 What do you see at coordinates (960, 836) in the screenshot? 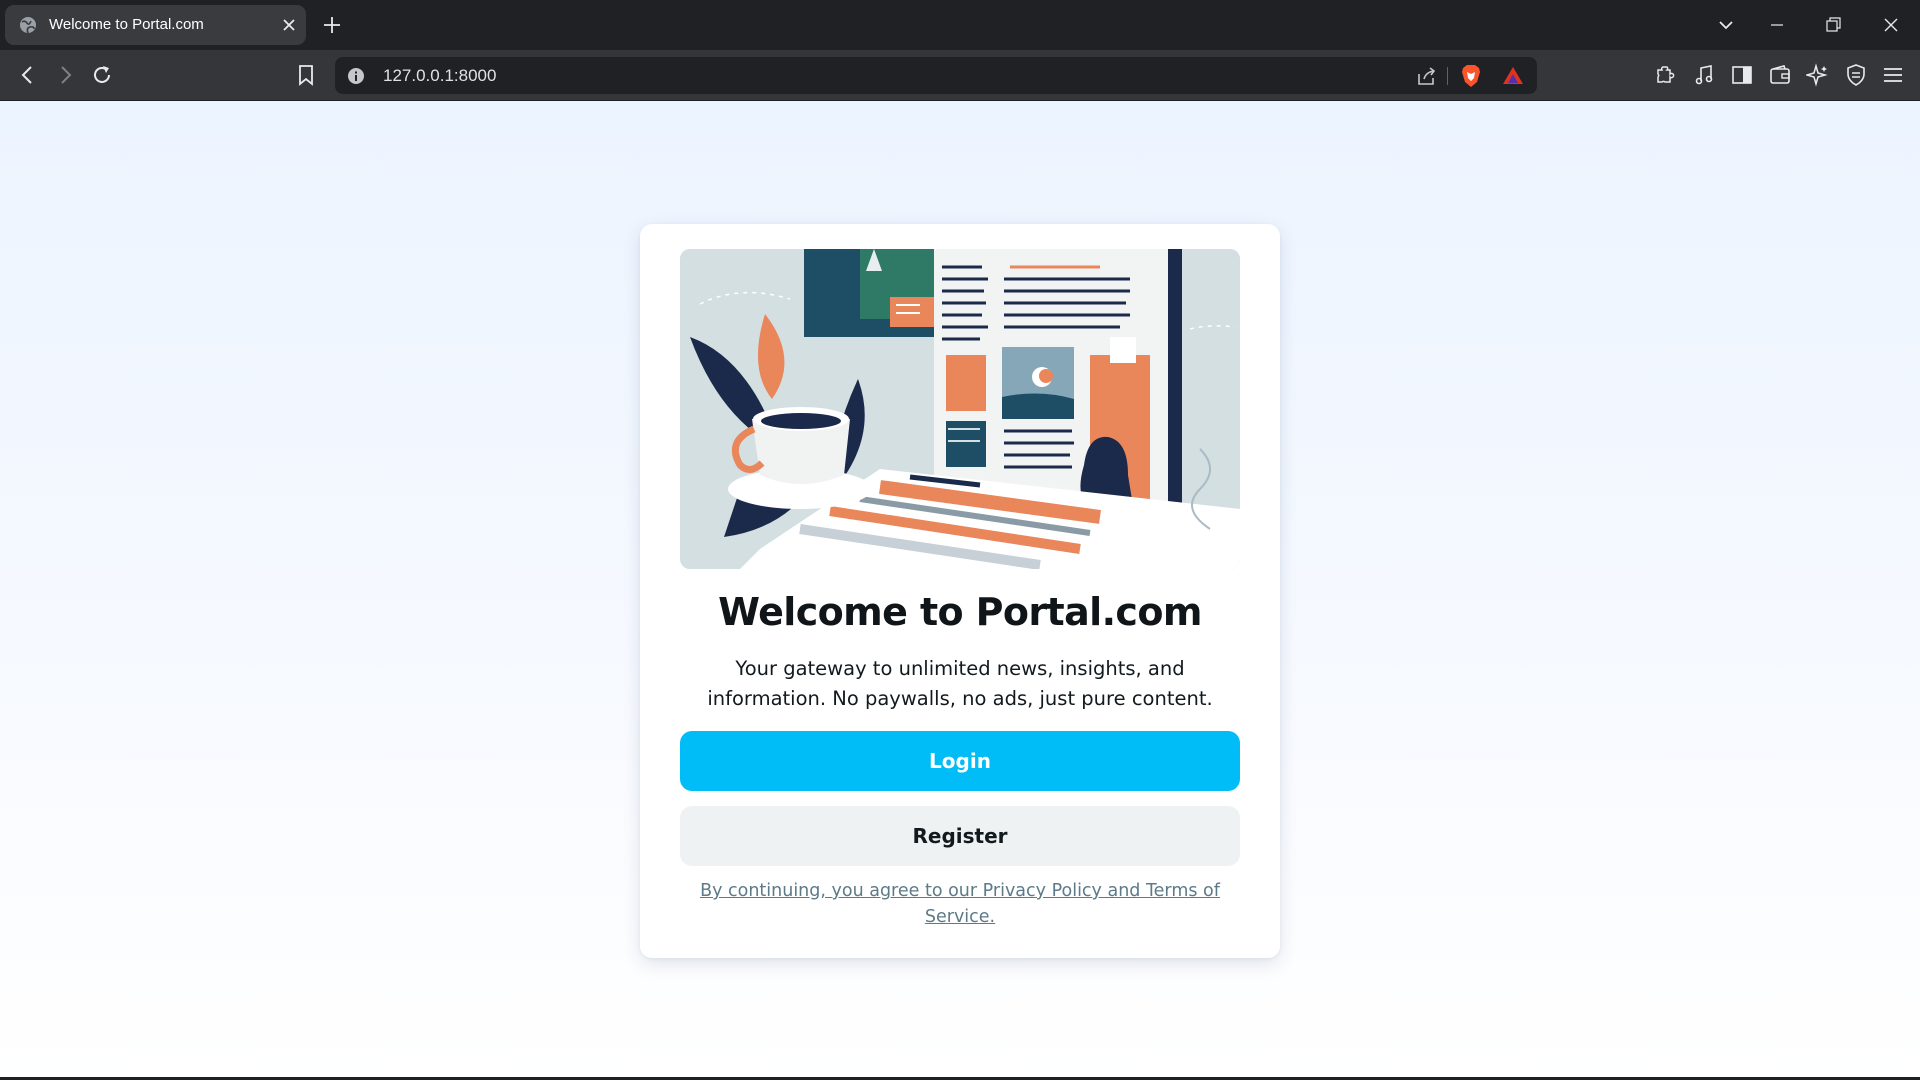
I see `register-button: Register` at bounding box center [960, 836].